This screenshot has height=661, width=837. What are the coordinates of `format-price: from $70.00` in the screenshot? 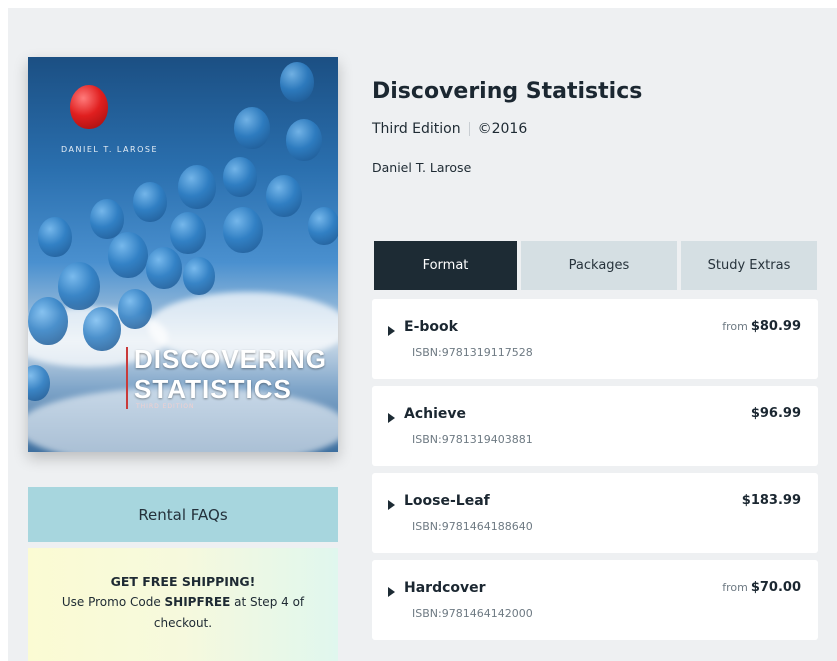 It's located at (761, 587).